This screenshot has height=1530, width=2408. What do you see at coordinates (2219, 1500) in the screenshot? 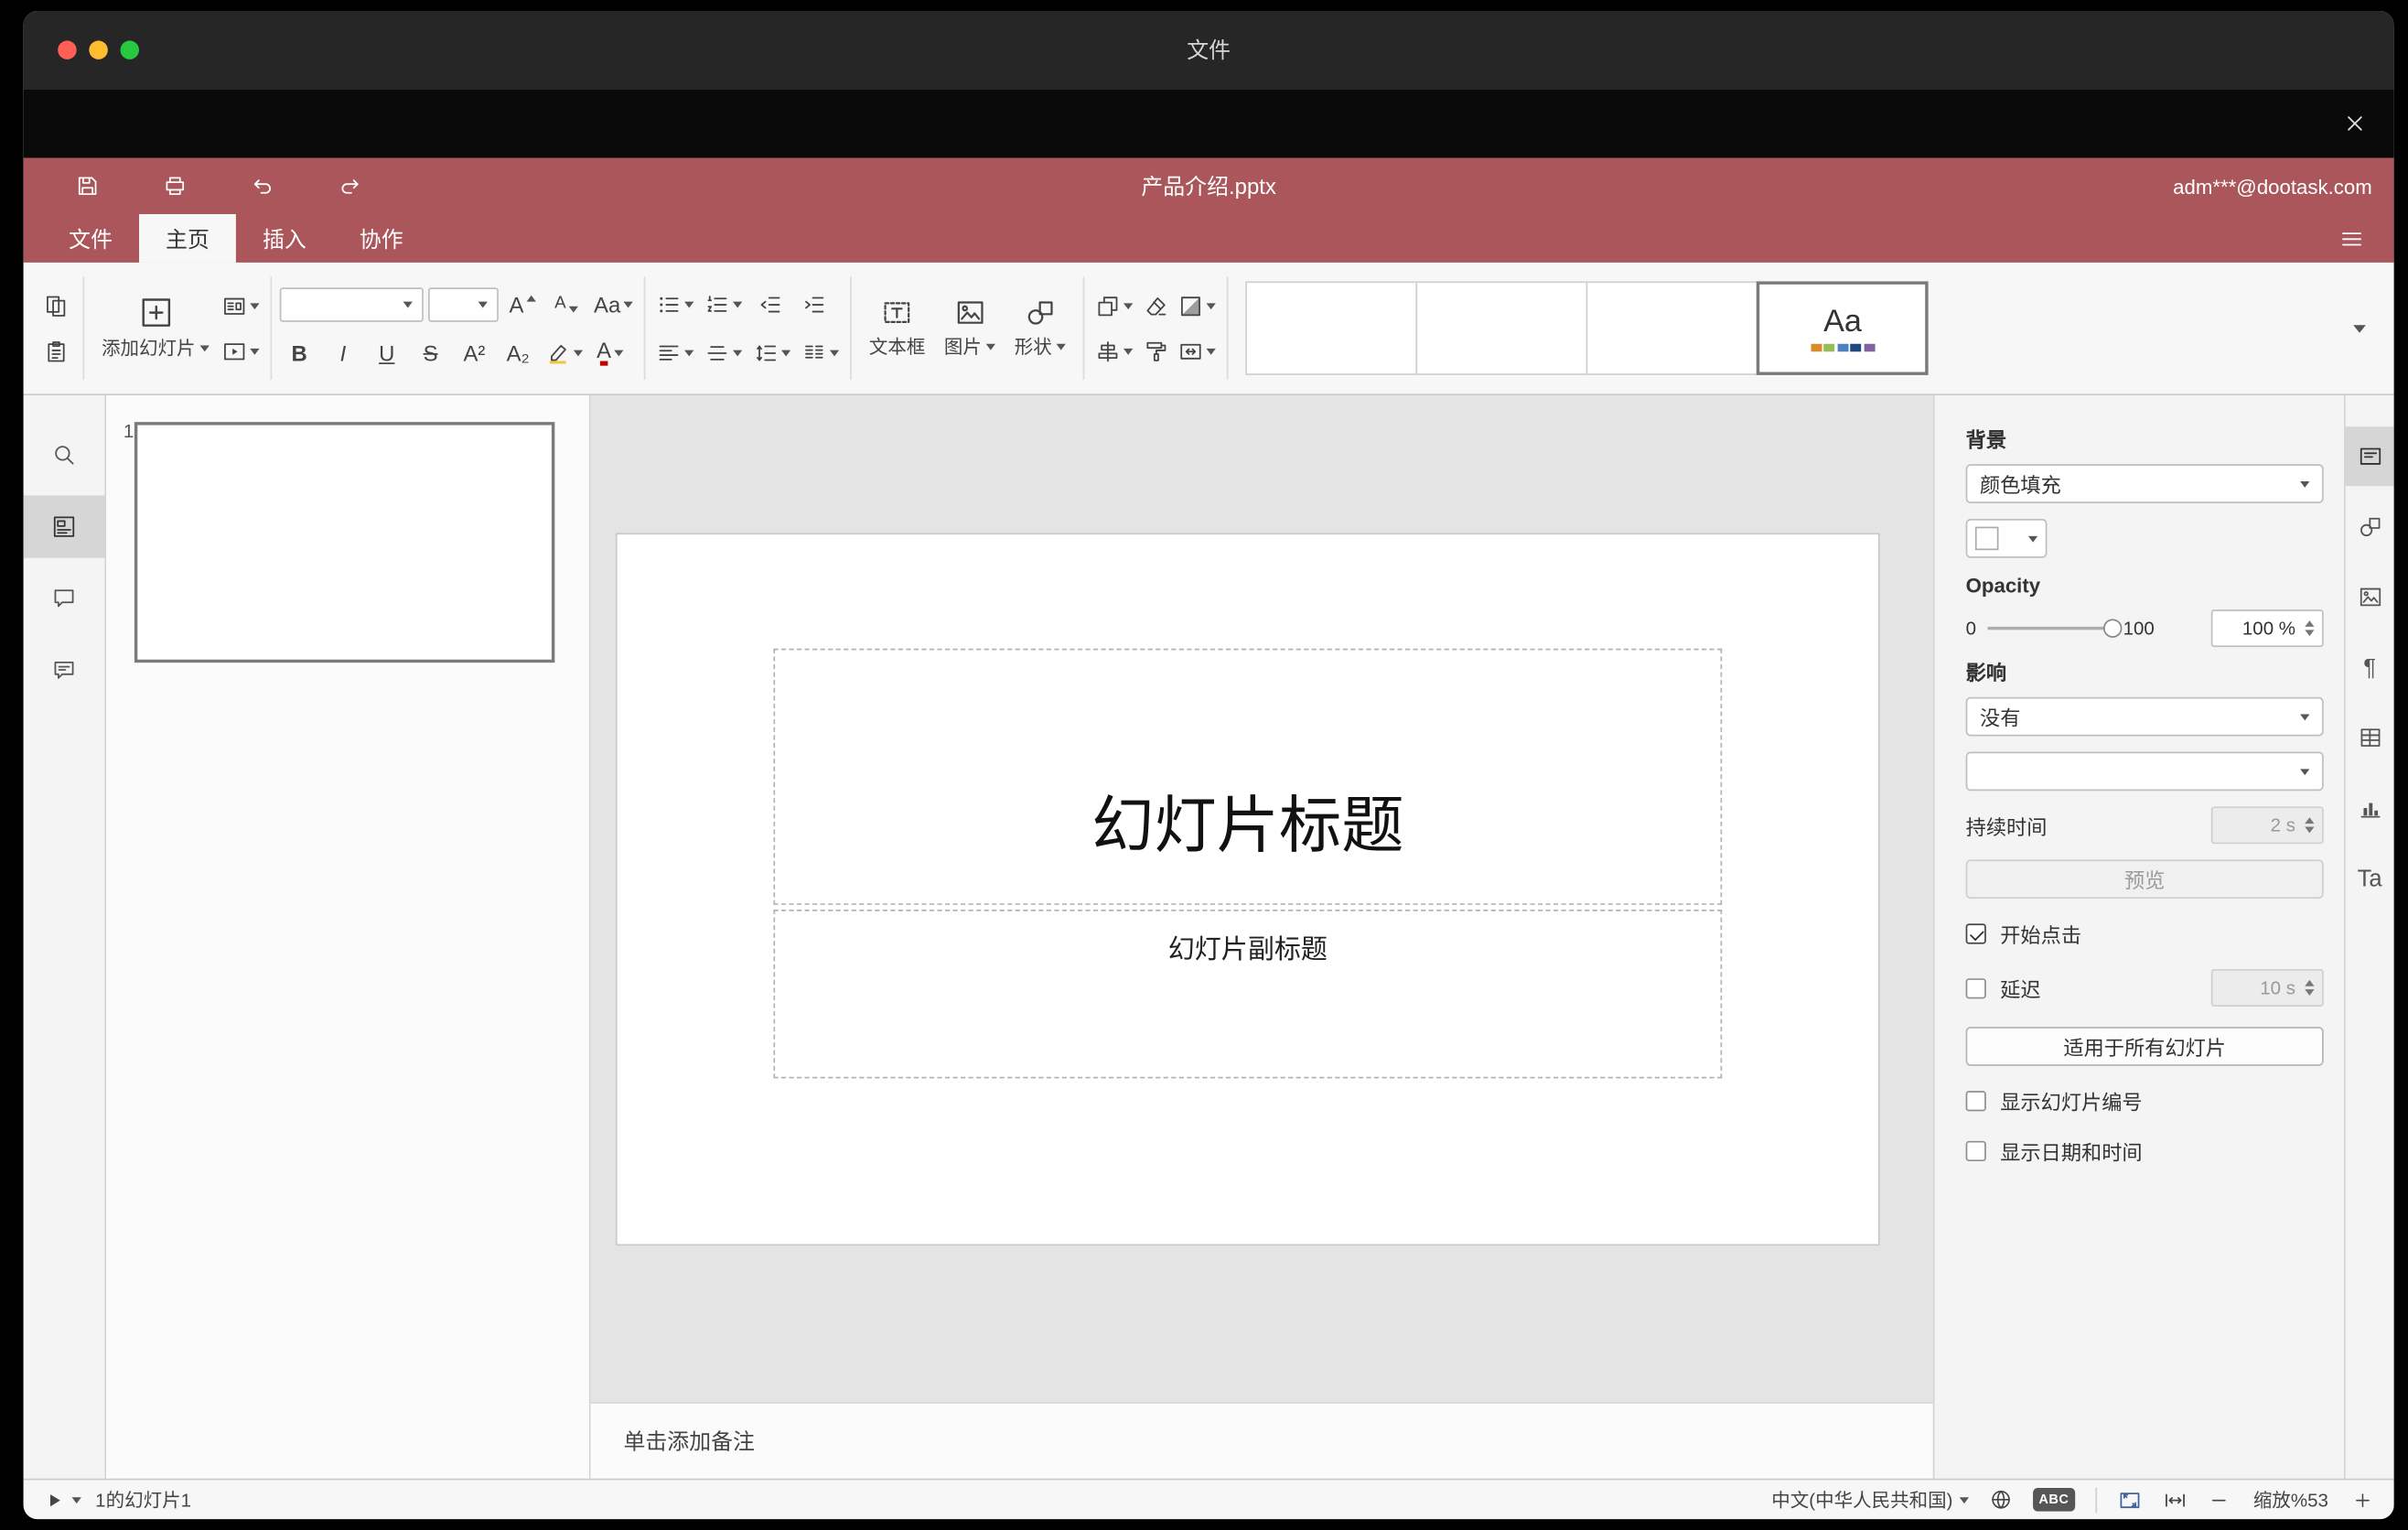
I see `zoom-out-button` at bounding box center [2219, 1500].